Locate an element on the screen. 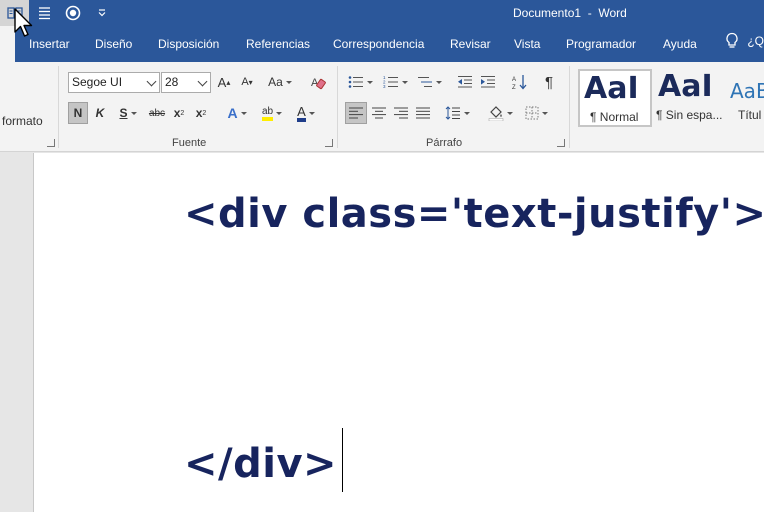 This screenshot has height=512, width=764. underline-label: S is located at coordinates (123, 113).